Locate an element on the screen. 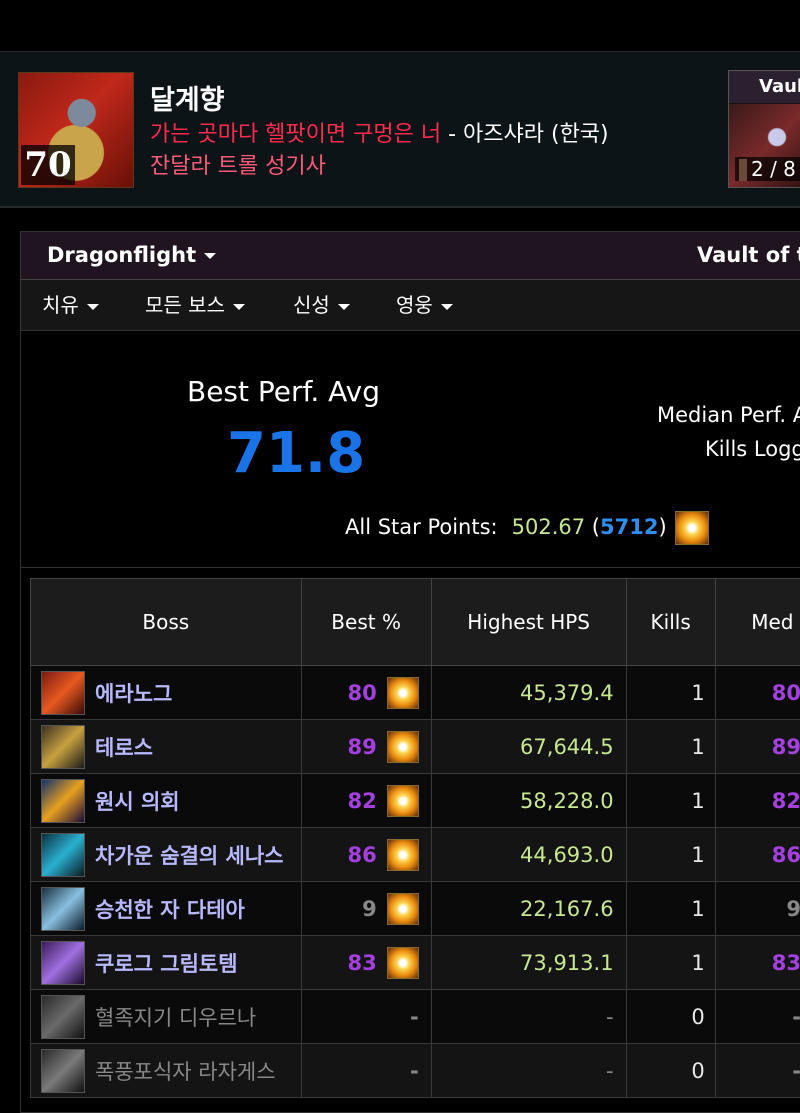 The image size is (800, 1113). vault-progress-card: Vault 2 / 8 is located at coordinates (764, 129).